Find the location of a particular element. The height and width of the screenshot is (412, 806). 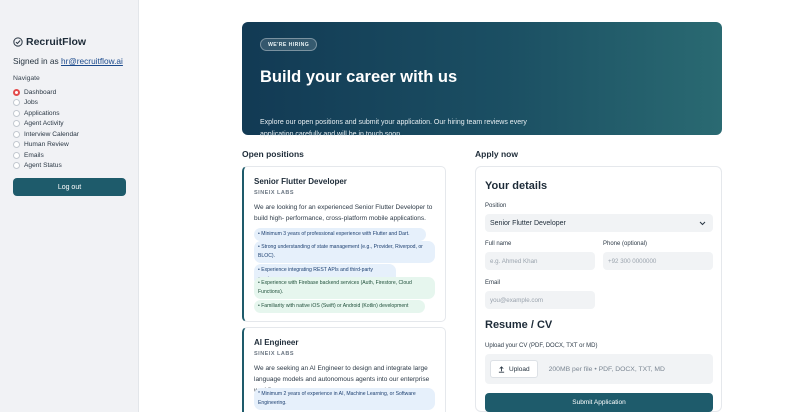

open-positions-title: Open positions is located at coordinates (273, 154).